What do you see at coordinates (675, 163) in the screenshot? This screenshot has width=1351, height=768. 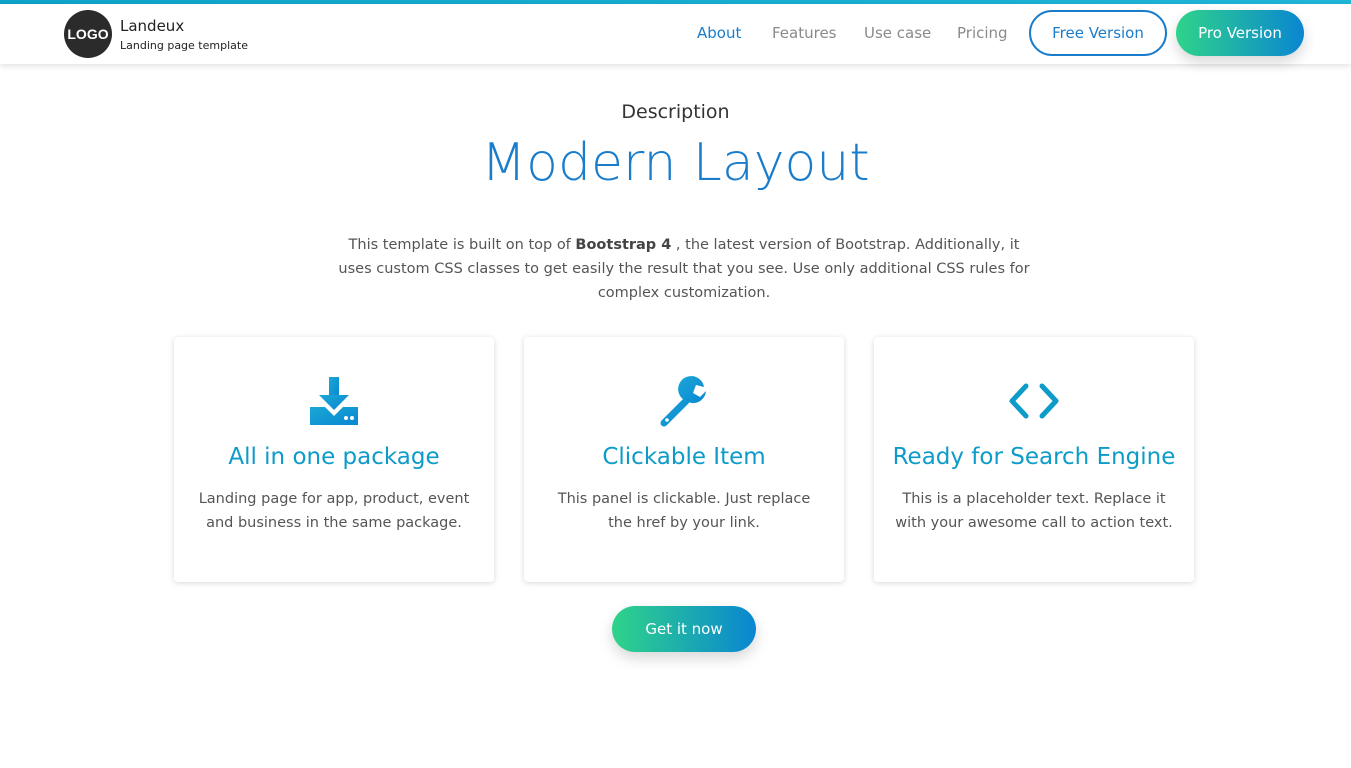 I see `section-title: Modern Layout` at bounding box center [675, 163].